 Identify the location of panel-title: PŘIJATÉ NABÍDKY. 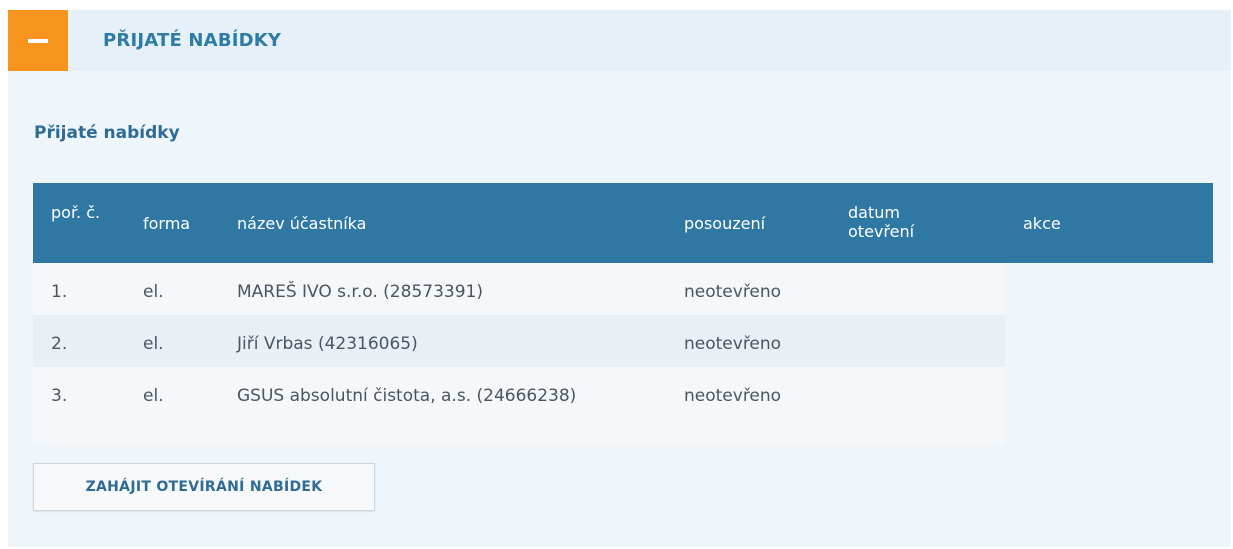
(192, 40).